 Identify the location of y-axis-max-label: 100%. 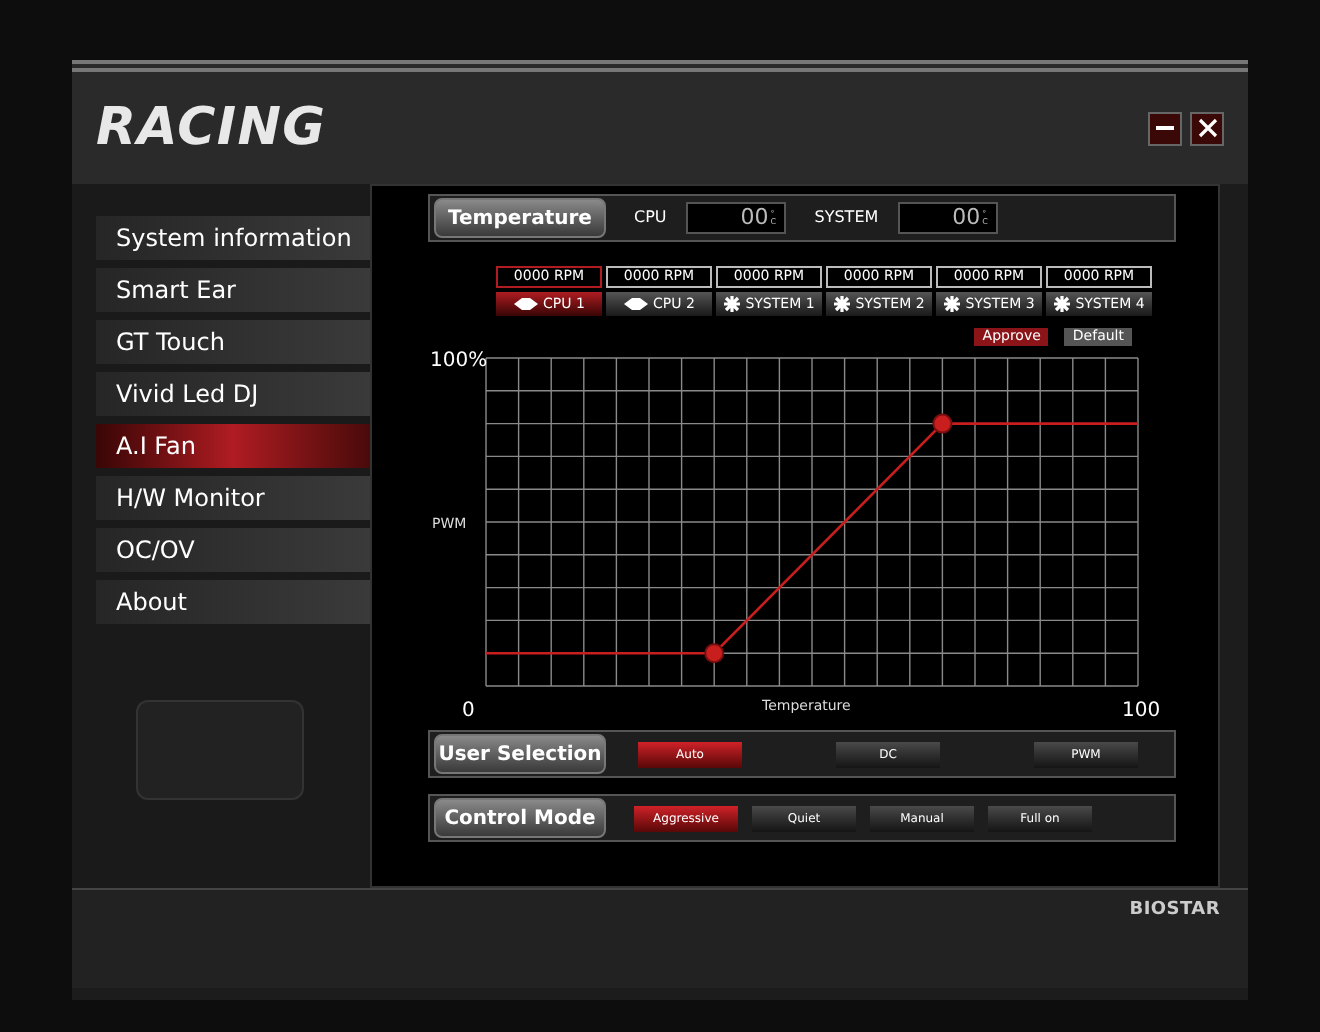
(459, 361).